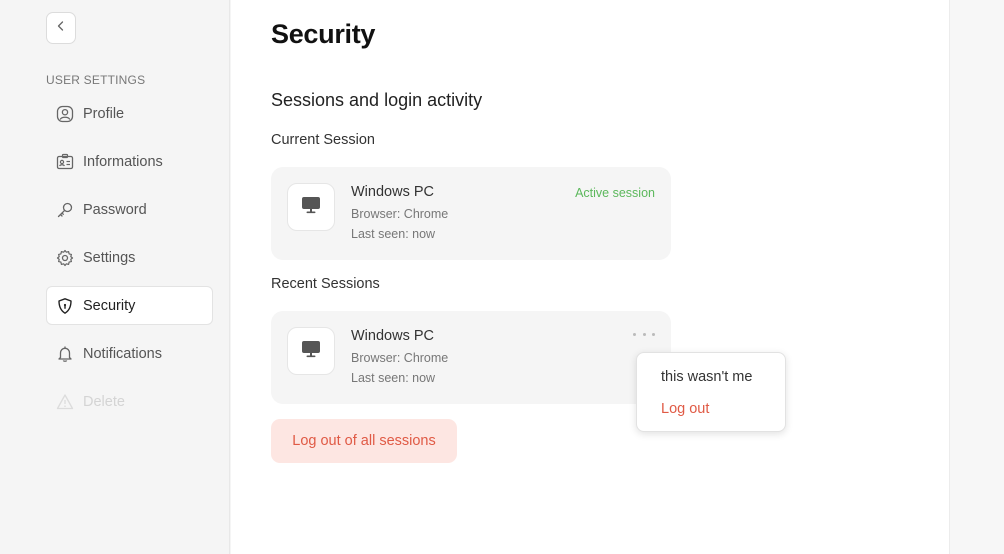 The image size is (1004, 554). Describe the element at coordinates (129, 401) in the screenshot. I see `sidebar-item-delete: Delete` at that location.